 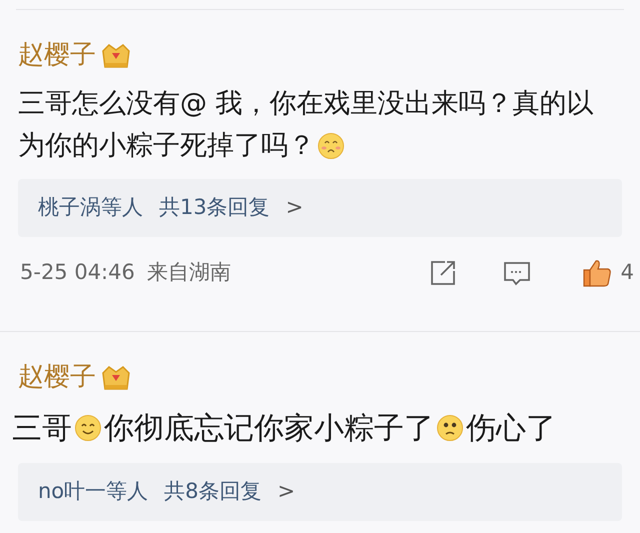 What do you see at coordinates (627, 272) in the screenshot?
I see `like-count: 4` at bounding box center [627, 272].